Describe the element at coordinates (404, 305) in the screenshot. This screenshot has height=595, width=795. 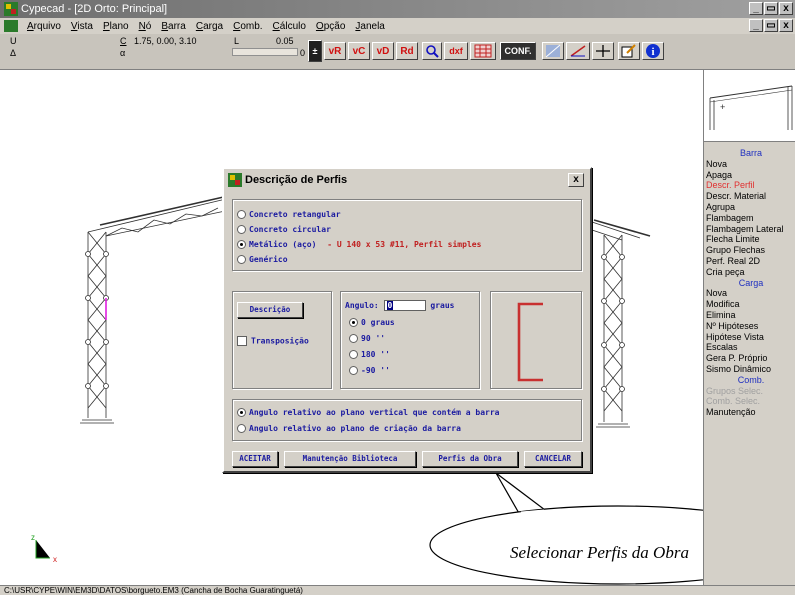
I see `angle-input: 0` at that location.